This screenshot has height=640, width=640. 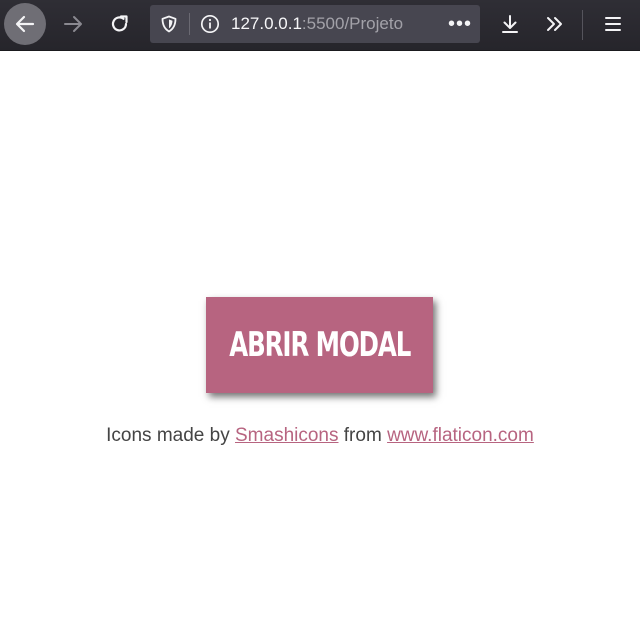 I want to click on back-button, so click(x=25, y=24).